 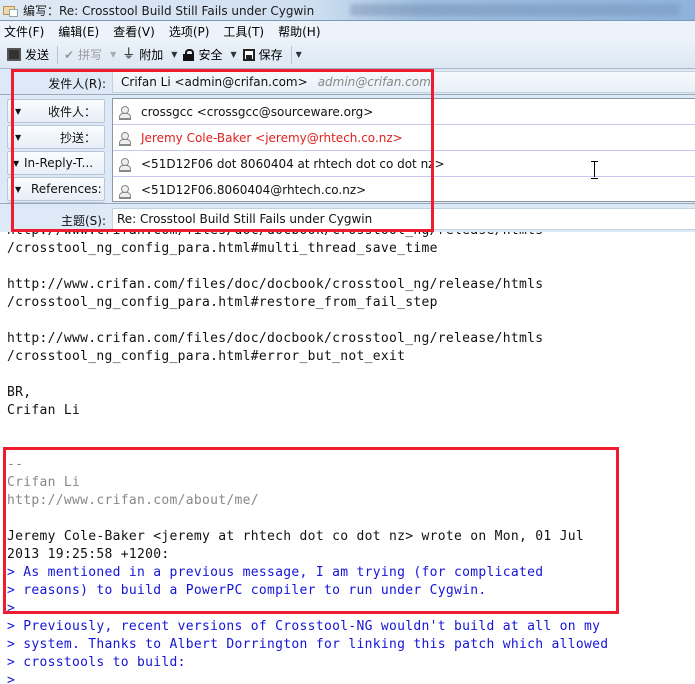 I want to click on menu-tools: 工具(T), so click(x=243, y=31).